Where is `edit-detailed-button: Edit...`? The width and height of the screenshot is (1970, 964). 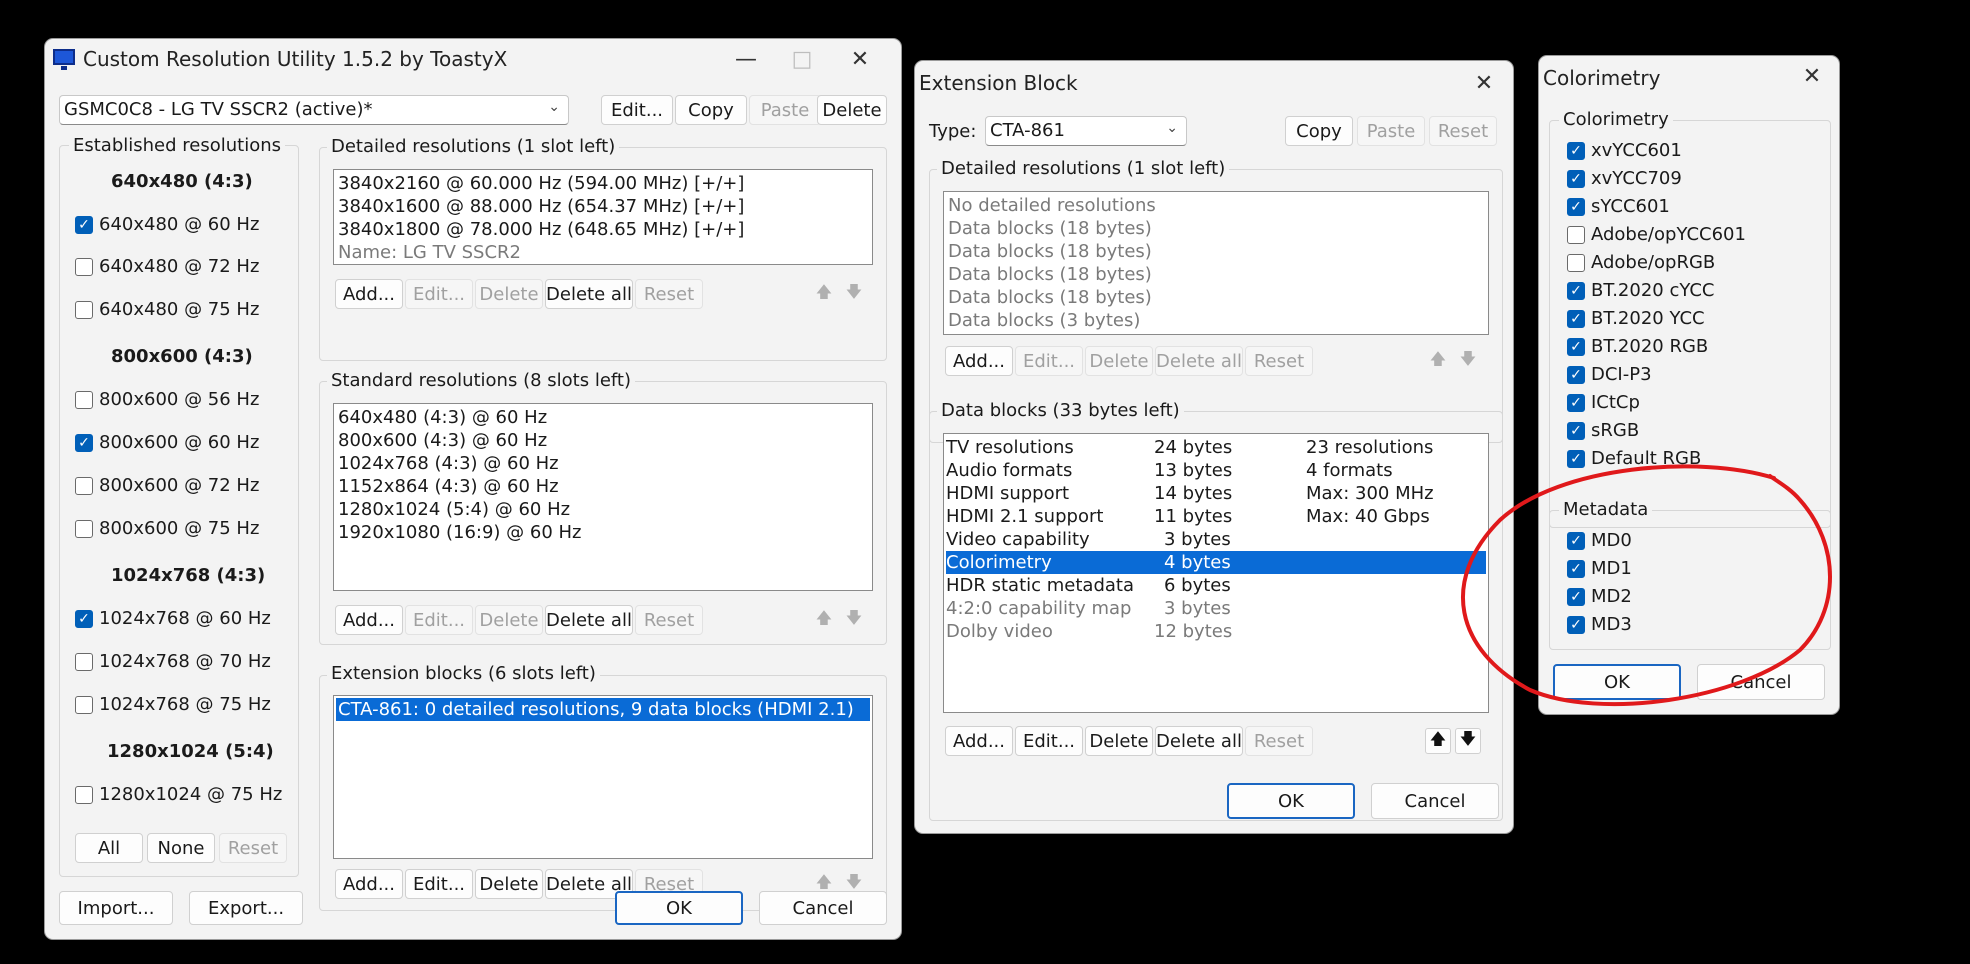
edit-detailed-button: Edit... is located at coordinates (439, 294).